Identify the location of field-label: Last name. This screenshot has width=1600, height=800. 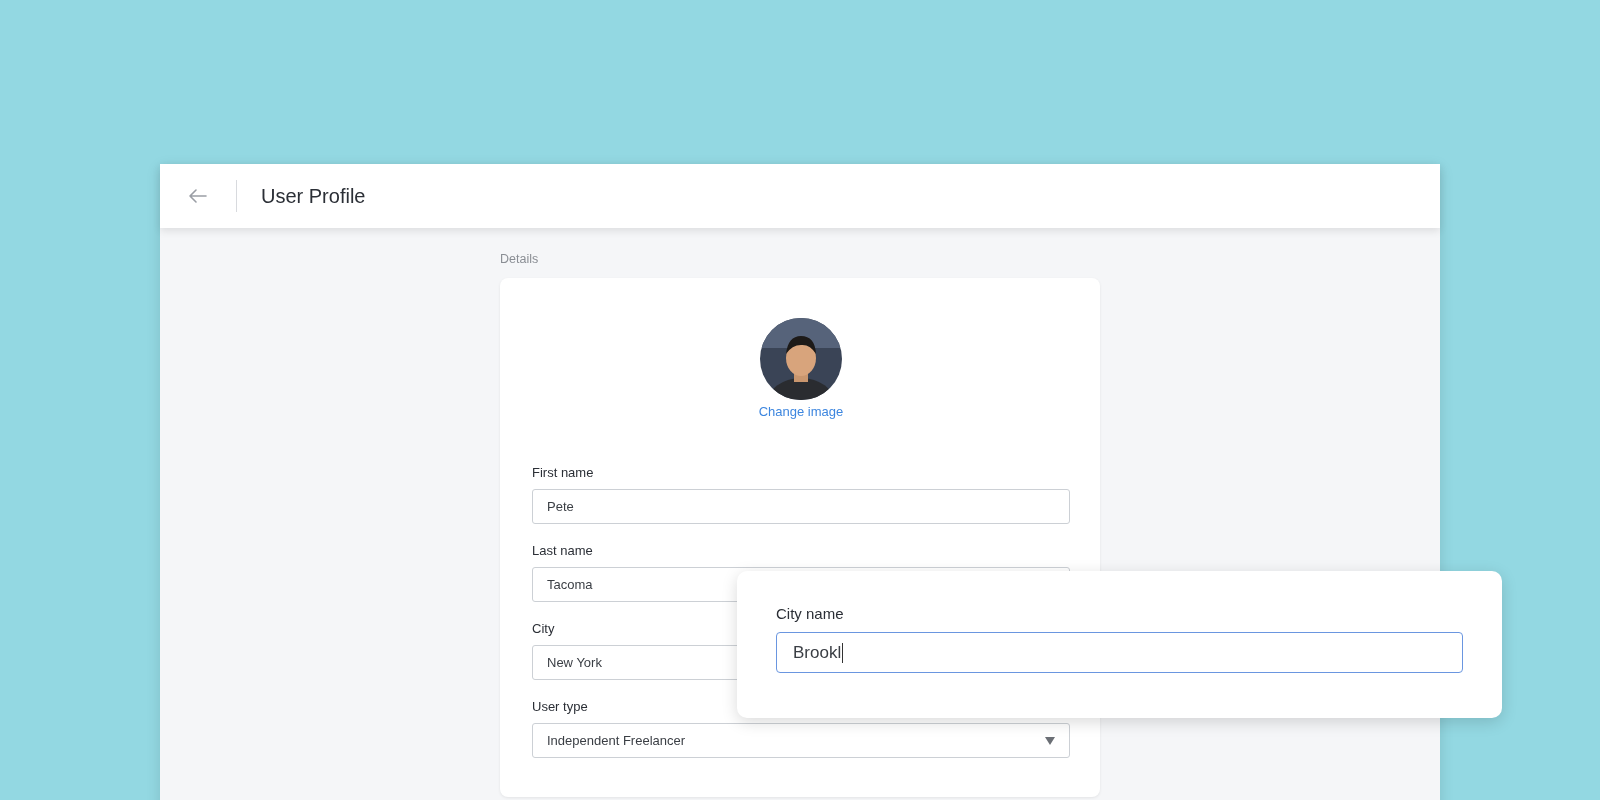
(563, 550).